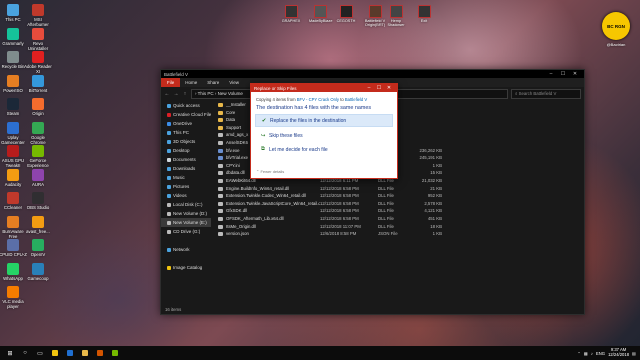 The height and width of the screenshot is (360, 640). What do you see at coordinates (38, 83) in the screenshot?
I see `desktop-icon: BitTorrent` at bounding box center [38, 83].